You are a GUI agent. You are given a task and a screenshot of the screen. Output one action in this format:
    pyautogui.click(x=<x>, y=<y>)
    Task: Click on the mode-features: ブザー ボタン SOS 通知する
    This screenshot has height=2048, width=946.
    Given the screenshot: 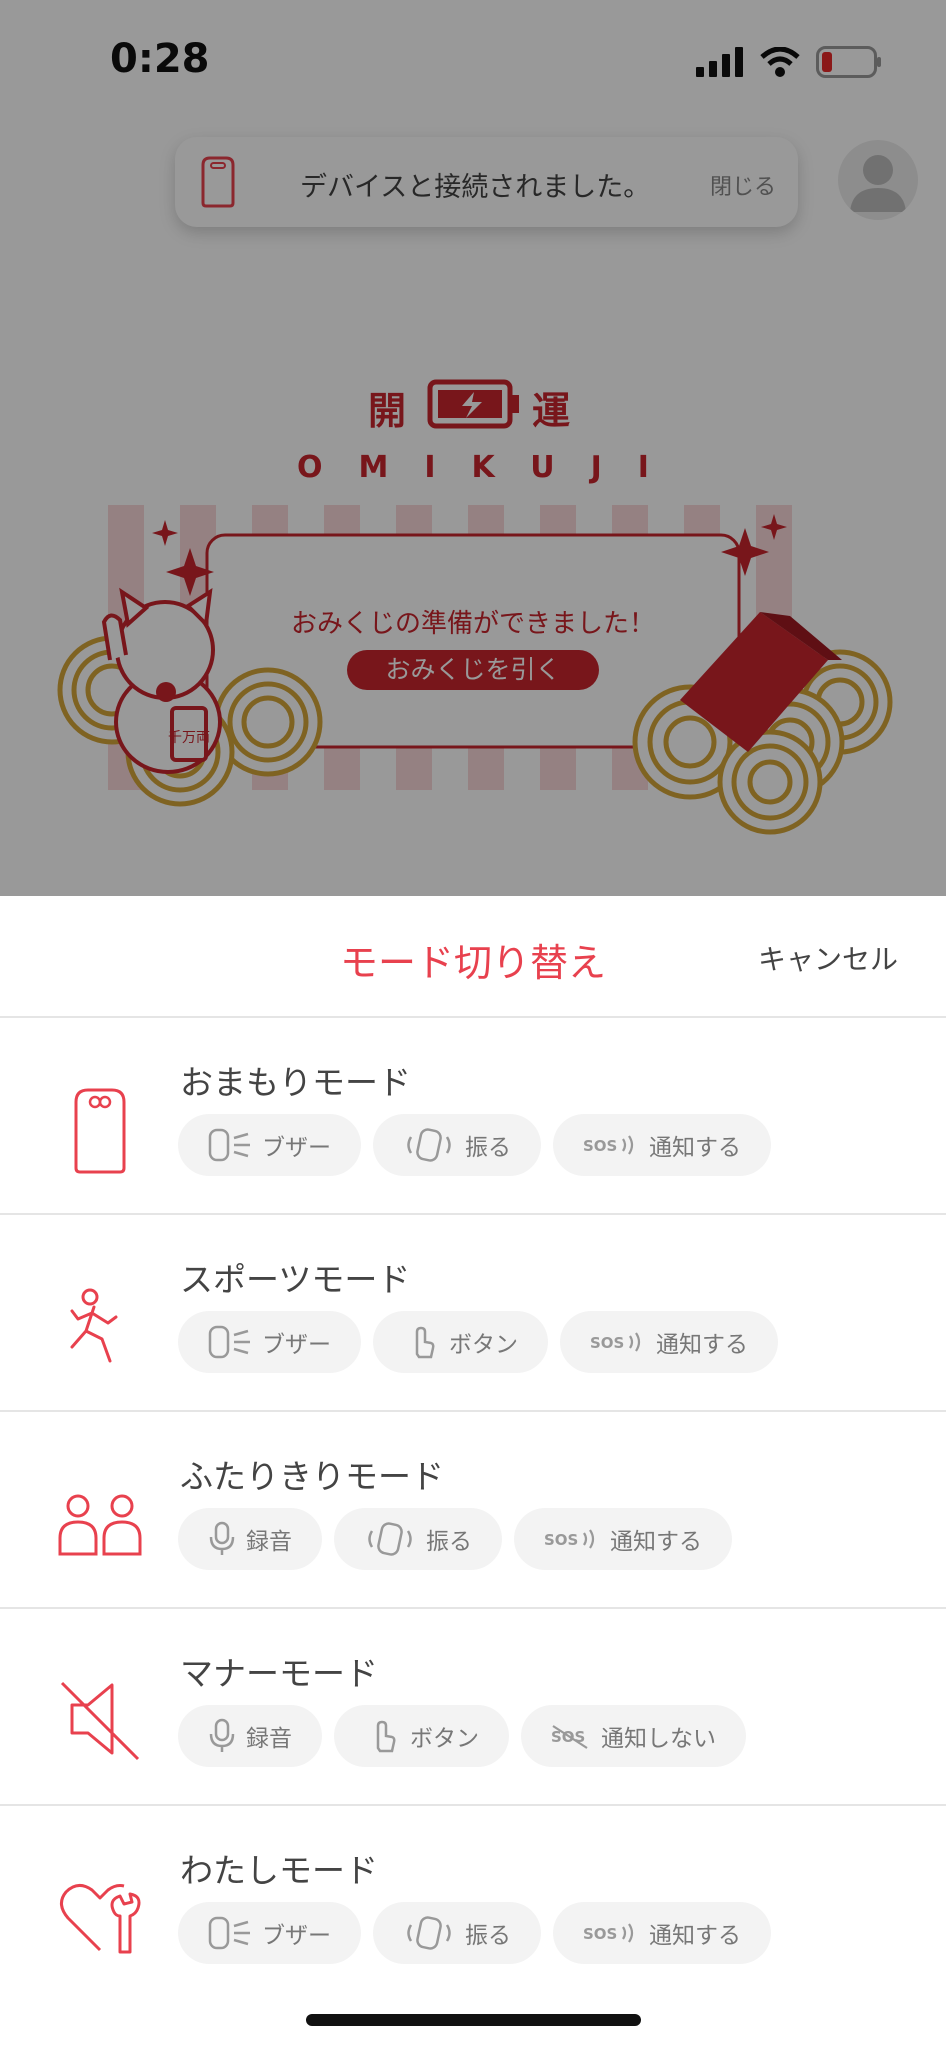 What is the action you would take?
    pyautogui.click(x=478, y=1342)
    